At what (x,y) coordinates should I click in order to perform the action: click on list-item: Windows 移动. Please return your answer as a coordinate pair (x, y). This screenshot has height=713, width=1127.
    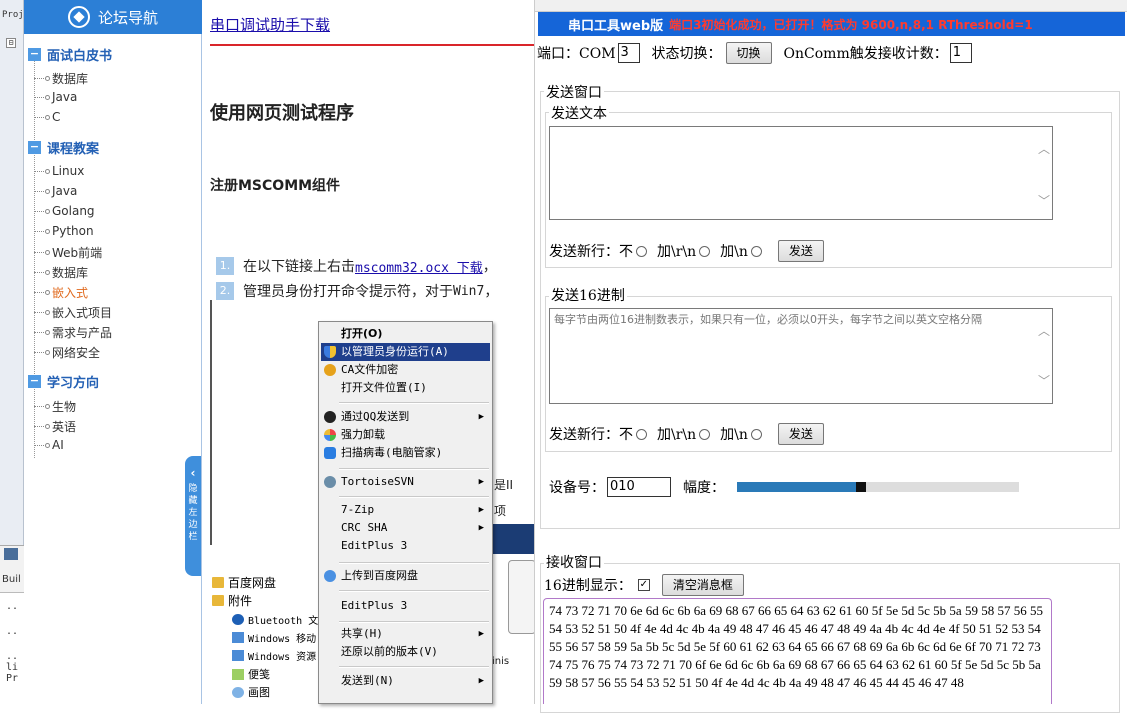
    Looking at the image, I should click on (274, 637).